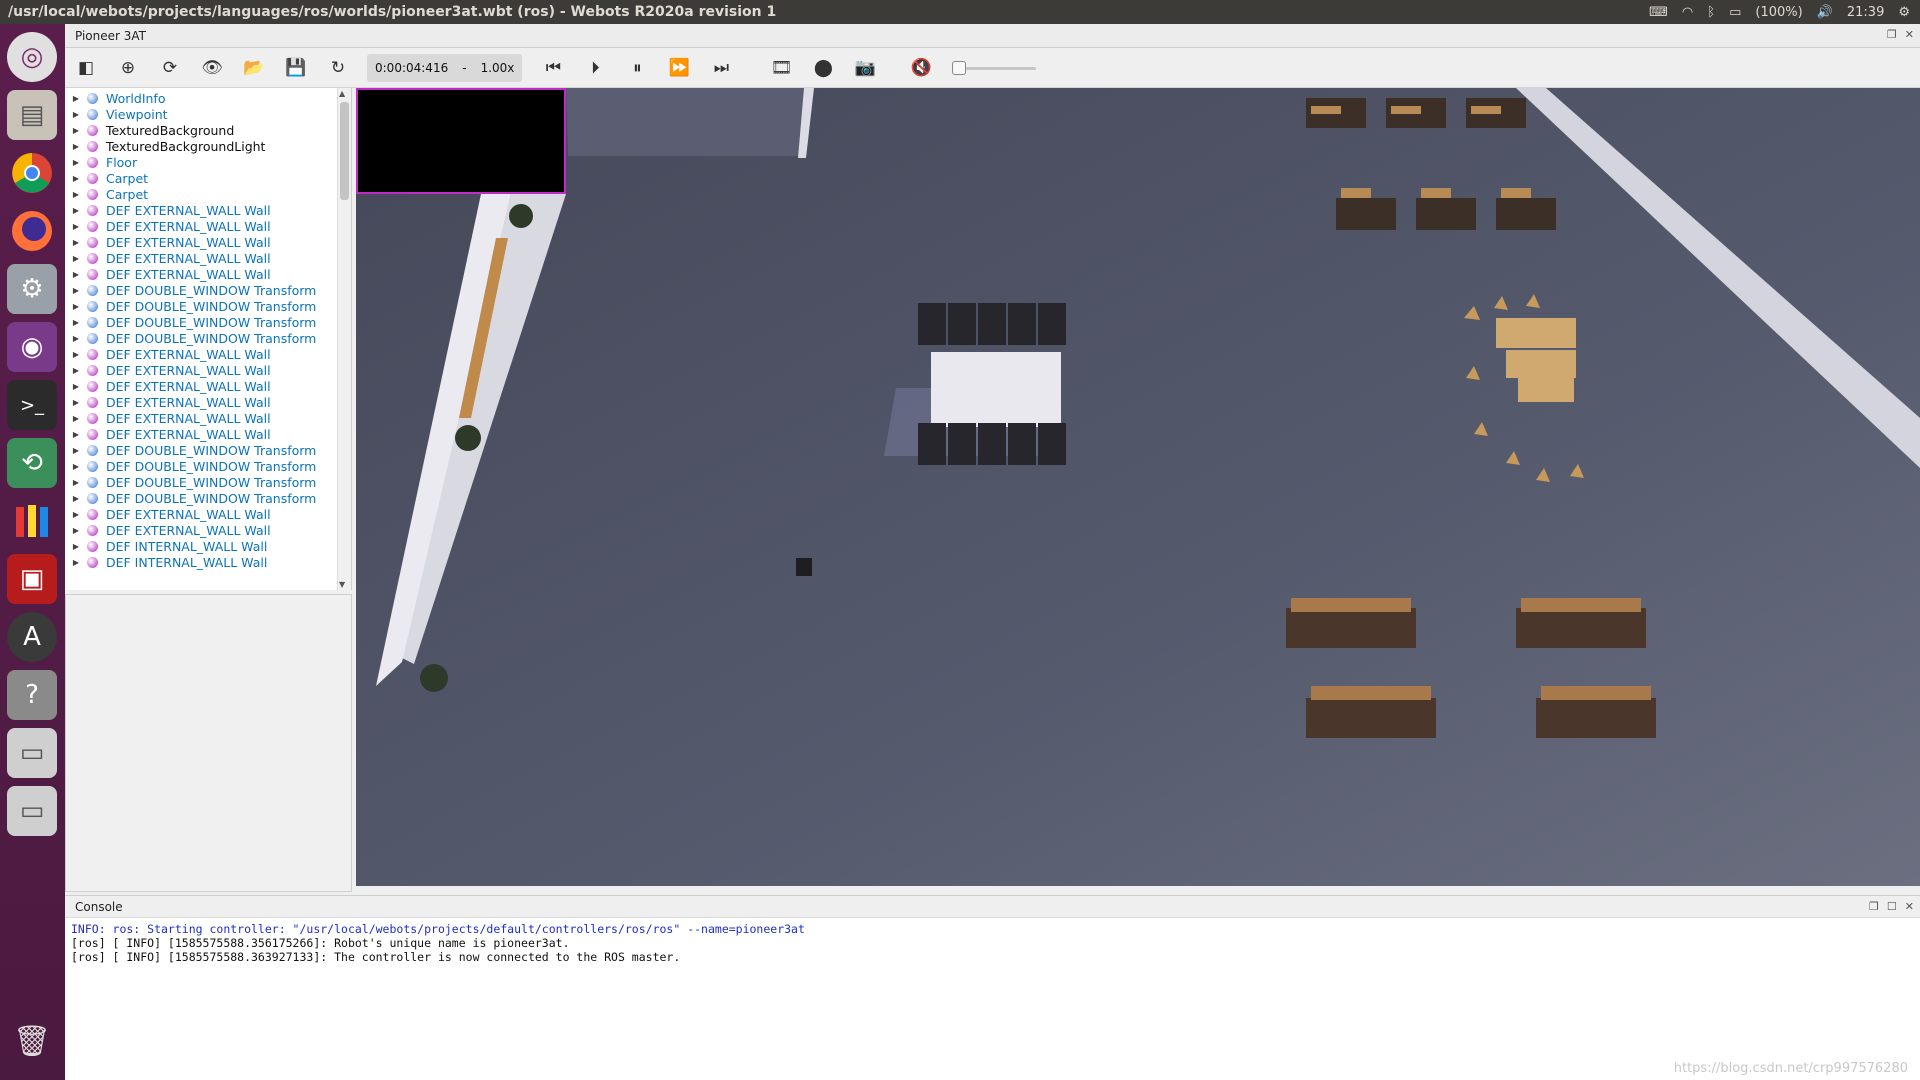 The height and width of the screenshot is (1080, 1920). I want to click on close-icon: ✕, so click(1909, 906).